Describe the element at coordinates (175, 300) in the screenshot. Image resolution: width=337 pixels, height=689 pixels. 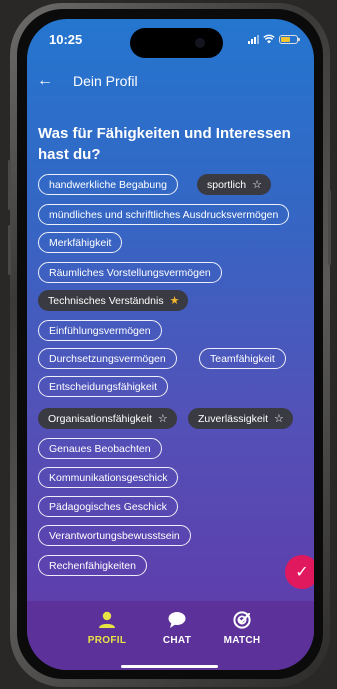
I see `star-filled-icon: ★` at that location.